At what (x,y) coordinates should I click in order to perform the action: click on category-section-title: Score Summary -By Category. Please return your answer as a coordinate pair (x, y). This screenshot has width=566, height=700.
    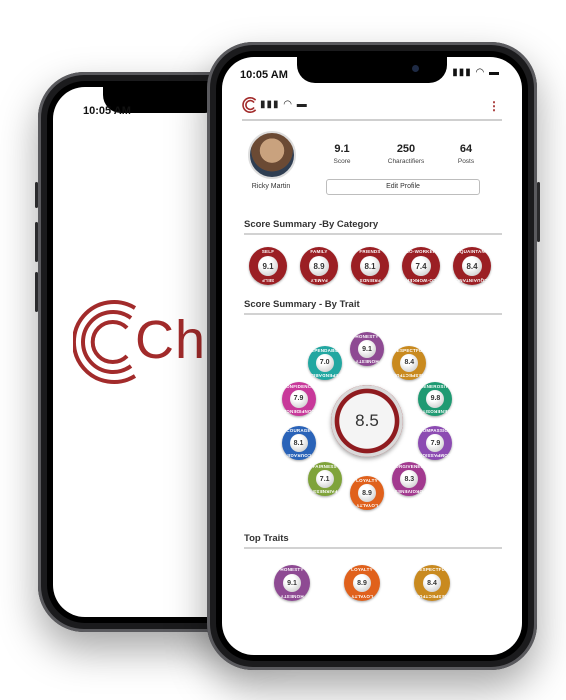
    Looking at the image, I should click on (373, 227).